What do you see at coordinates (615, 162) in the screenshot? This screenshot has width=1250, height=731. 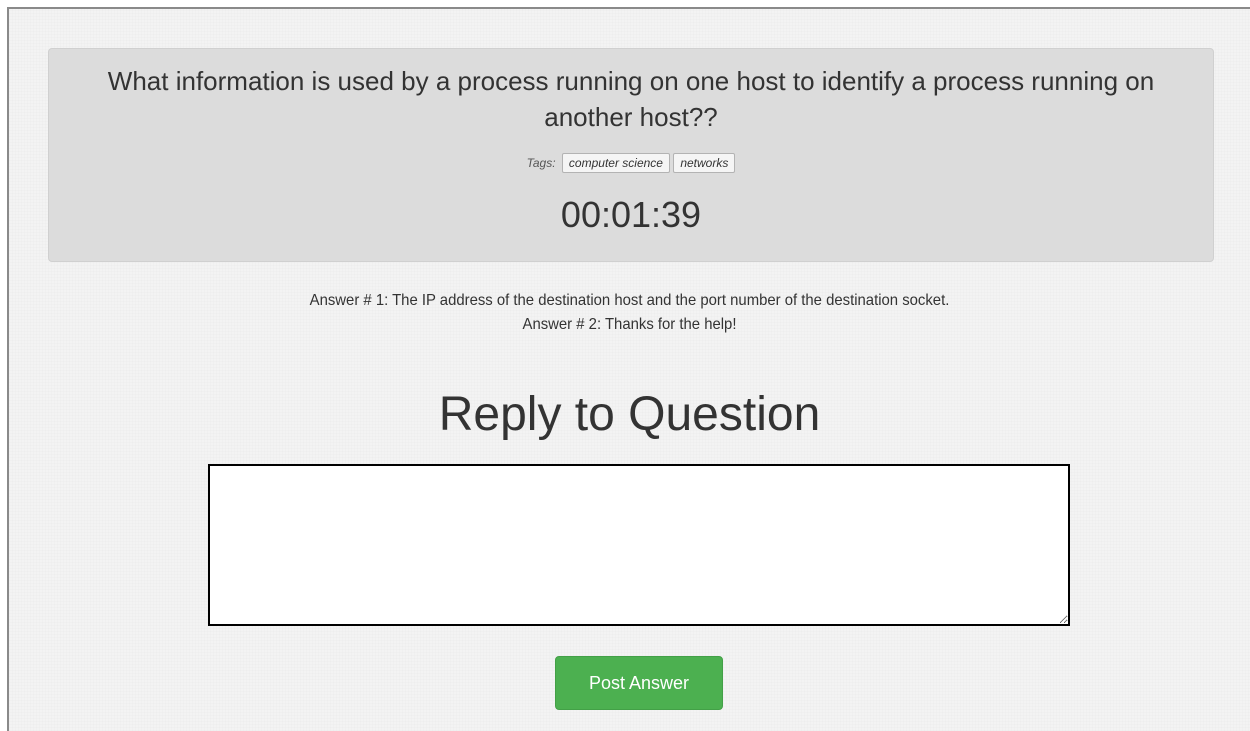 I see `tag-computer-science: computer science` at bounding box center [615, 162].